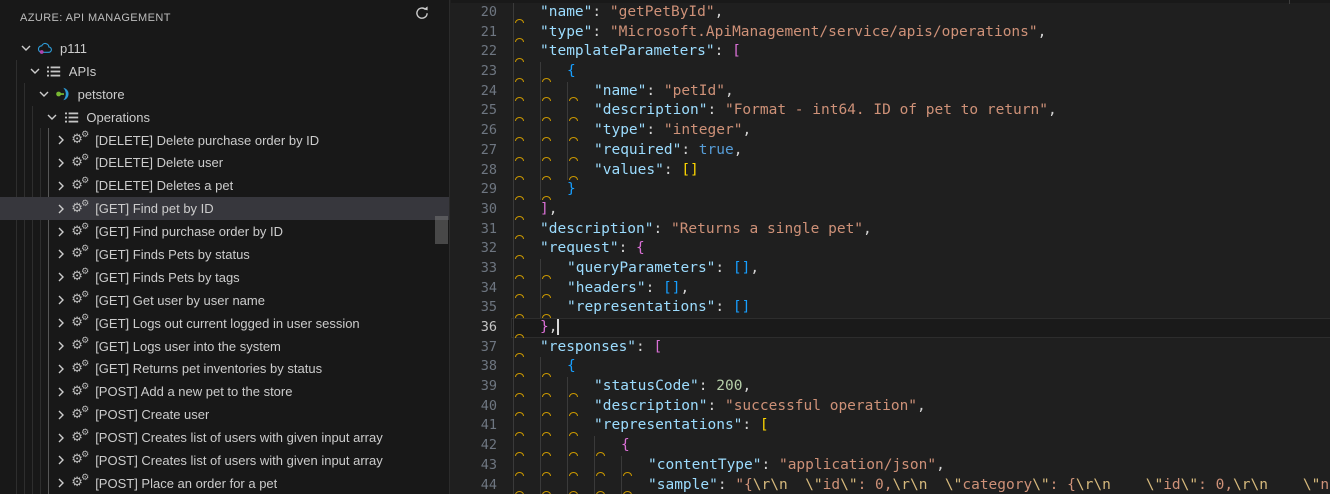 Image resolution: width=1330 pixels, height=494 pixels. I want to click on tree-item: ⚙ ⚙ [GET] Finds Pets by status, so click(224, 254).